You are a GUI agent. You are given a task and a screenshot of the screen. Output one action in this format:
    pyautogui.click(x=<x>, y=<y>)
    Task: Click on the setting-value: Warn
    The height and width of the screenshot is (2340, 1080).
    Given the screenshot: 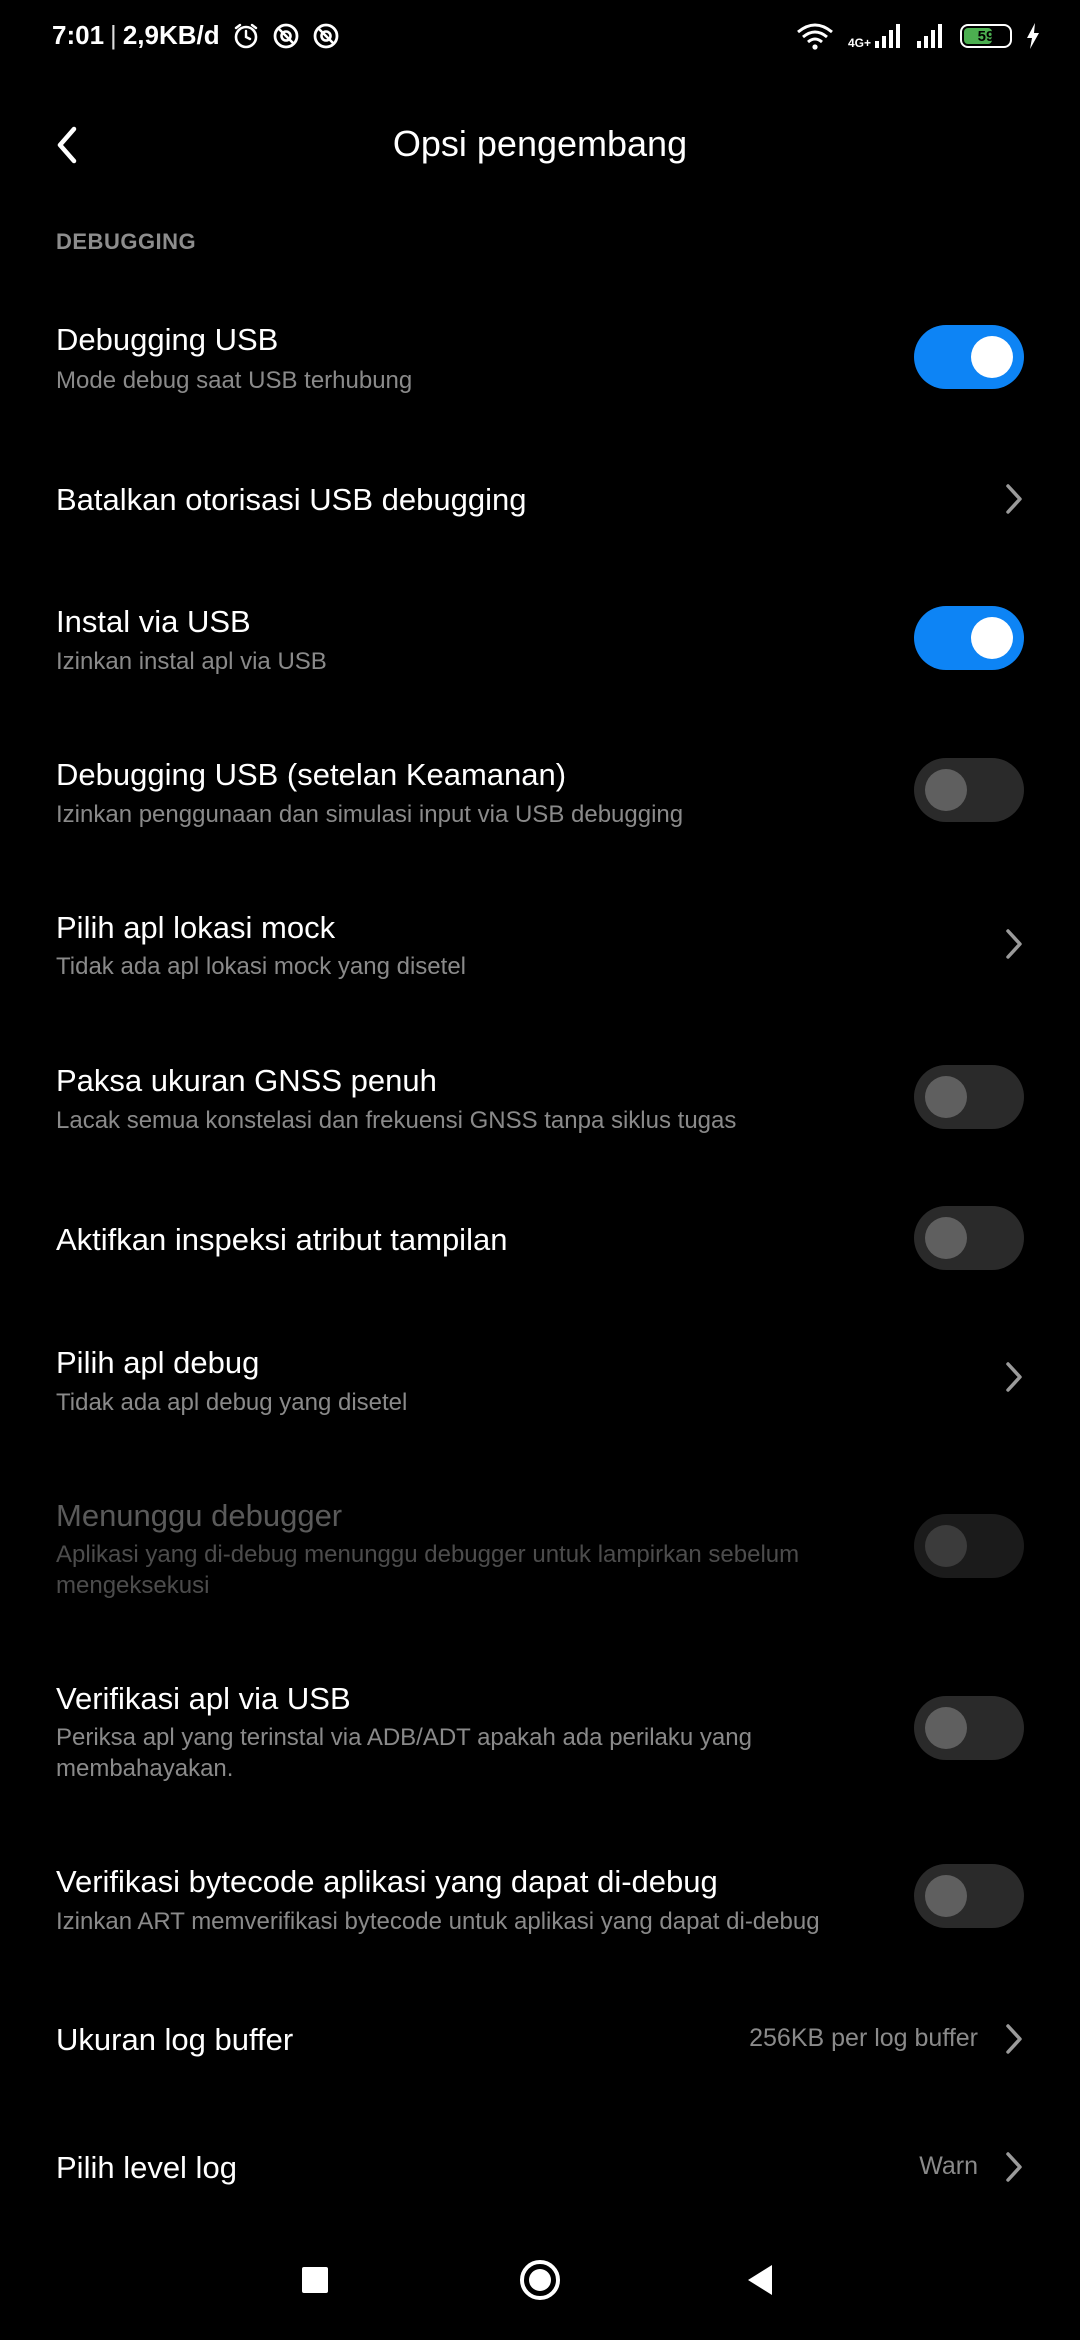 What is the action you would take?
    pyautogui.click(x=948, y=2166)
    